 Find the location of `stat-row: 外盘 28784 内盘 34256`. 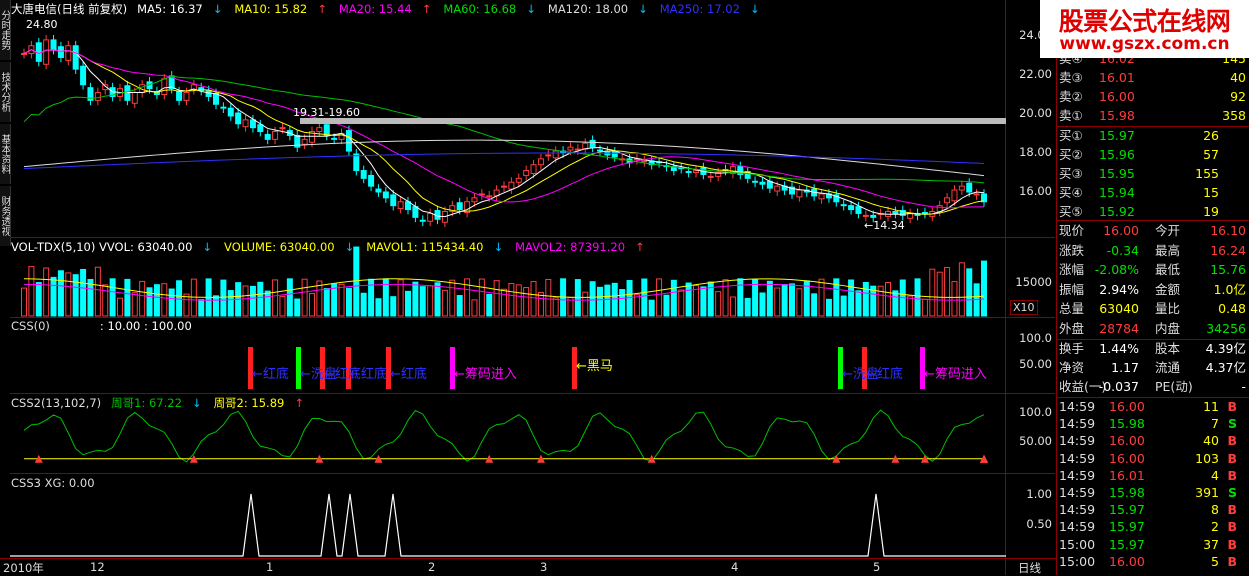

stat-row: 外盘 28784 内盘 34256 is located at coordinates (1152, 328).